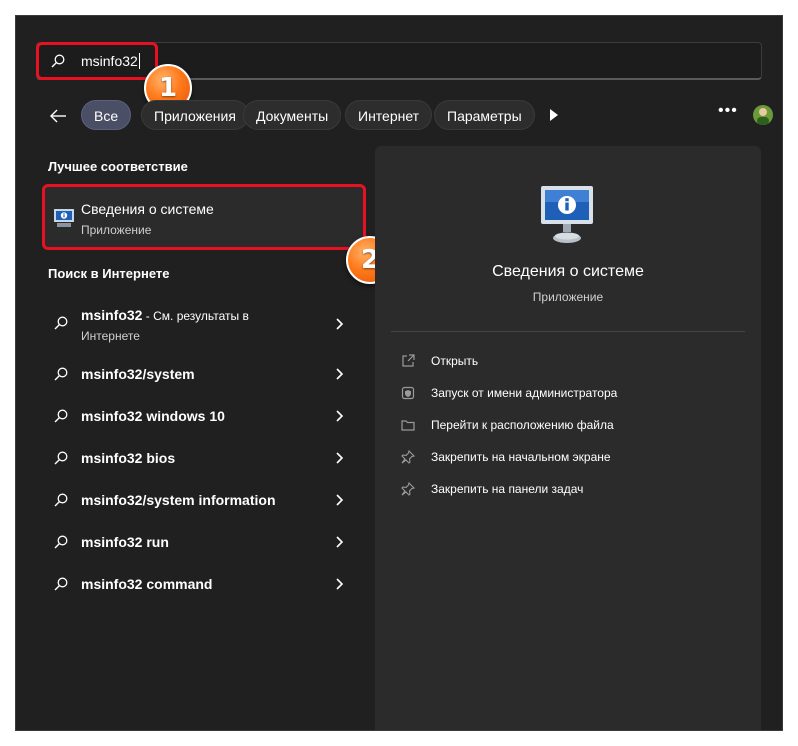 Image resolution: width=798 pixels, height=746 pixels. What do you see at coordinates (408, 425) in the screenshot?
I see `folder-icon` at bounding box center [408, 425].